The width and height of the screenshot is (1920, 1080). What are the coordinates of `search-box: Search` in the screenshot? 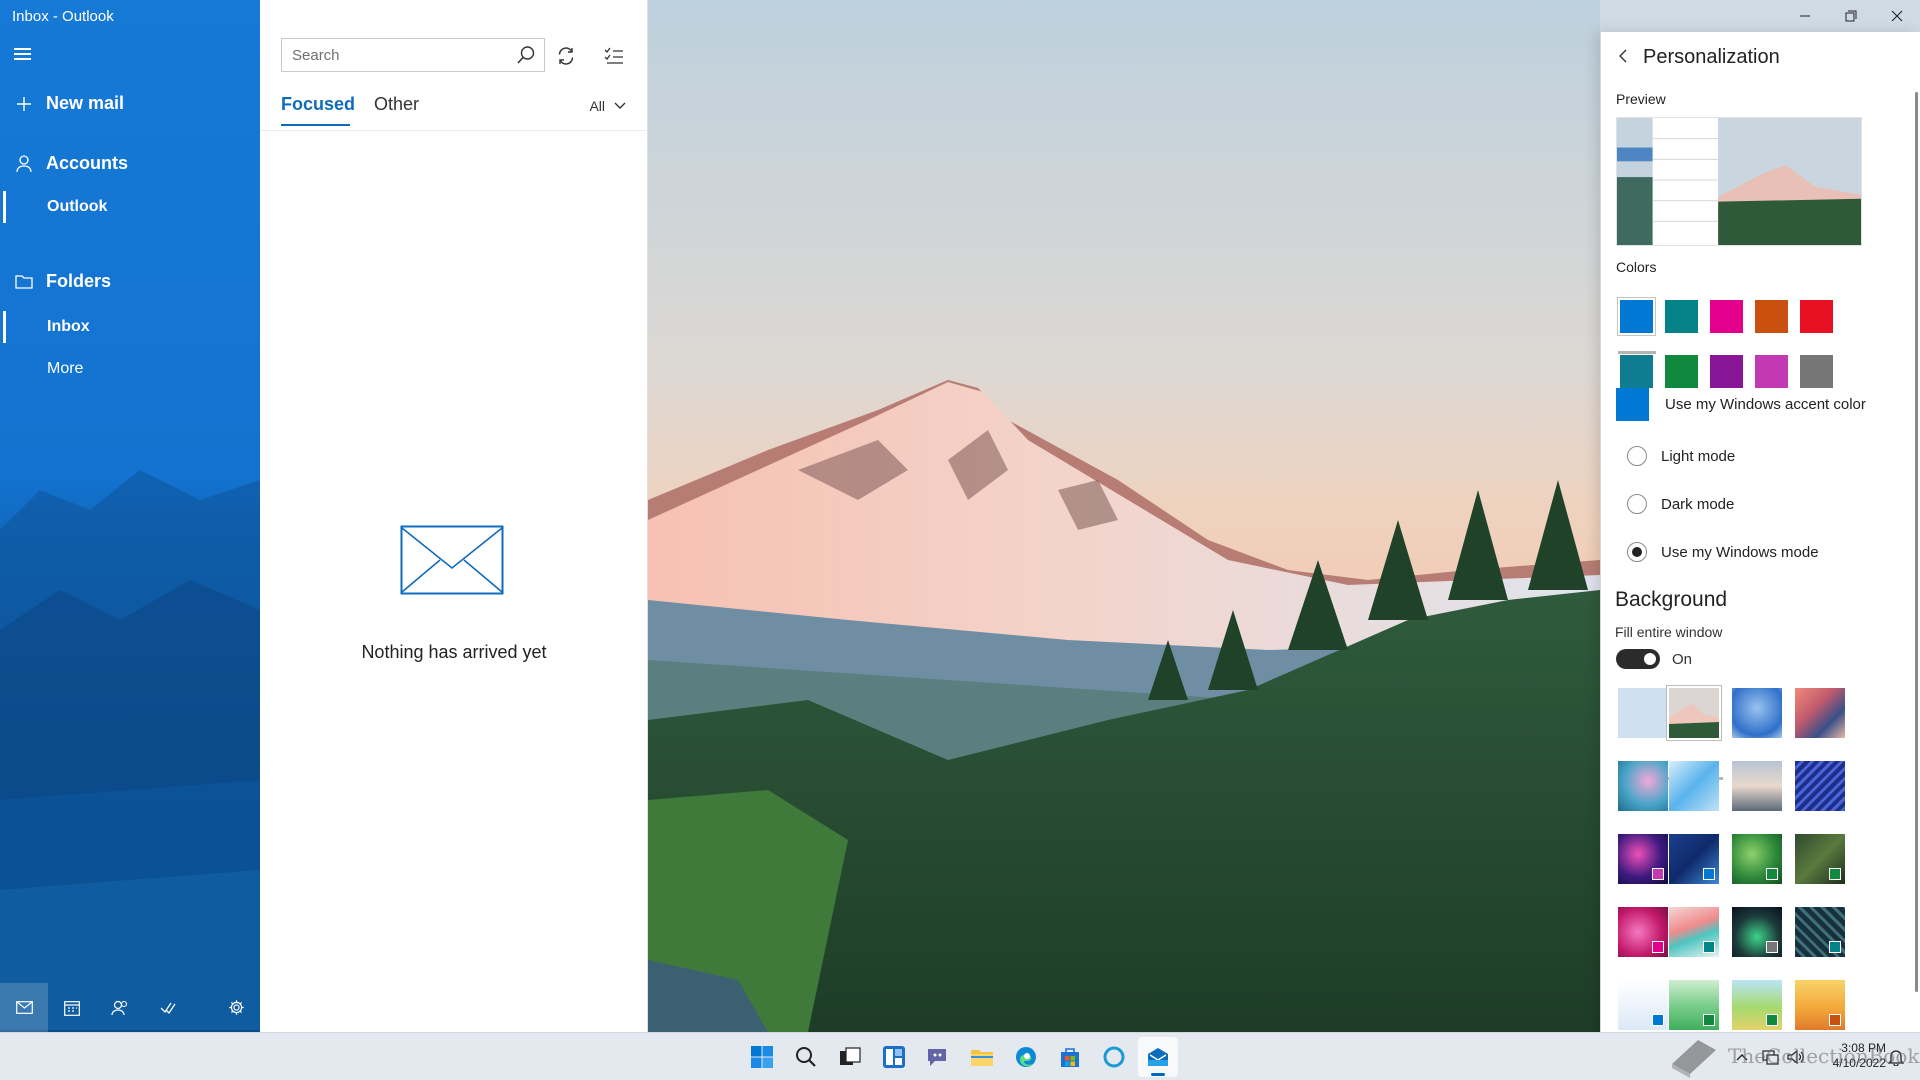 It's located at (413, 55).